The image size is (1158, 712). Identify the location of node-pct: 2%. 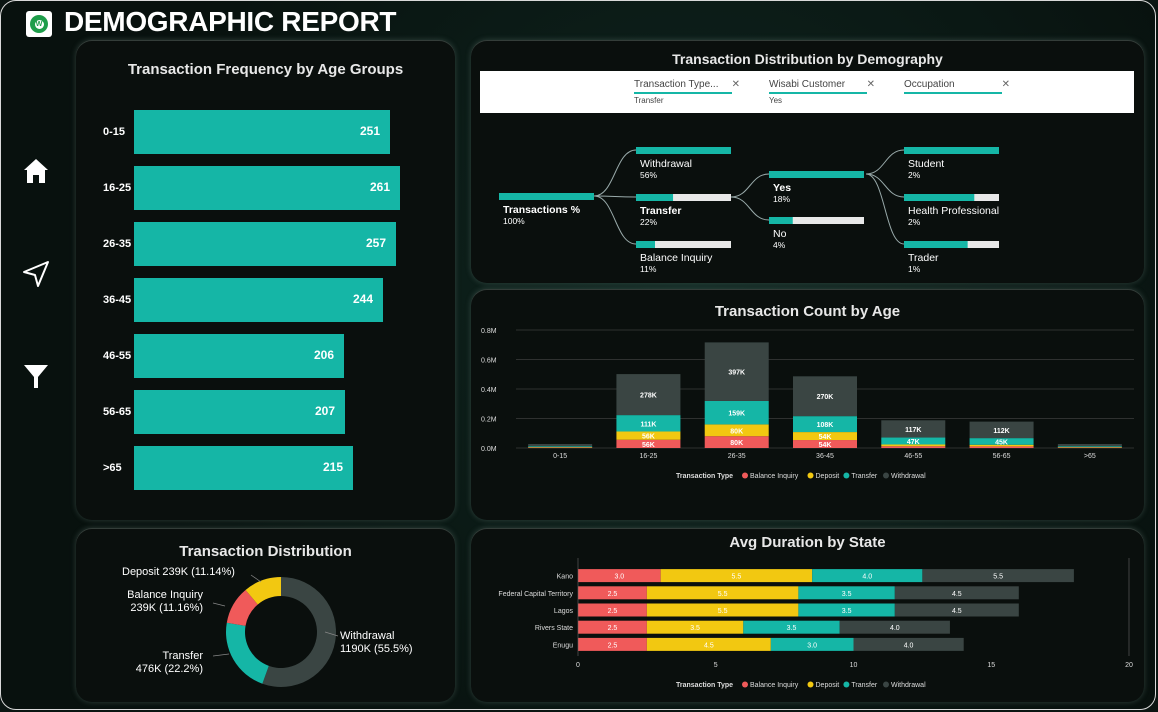
(914, 222).